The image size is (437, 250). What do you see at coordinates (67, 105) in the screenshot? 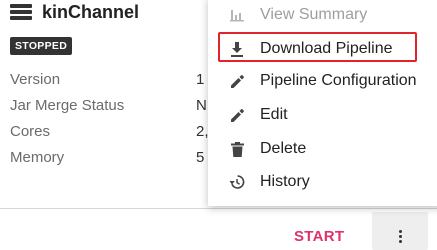
I see `property-label: Jar Merge Status` at bounding box center [67, 105].